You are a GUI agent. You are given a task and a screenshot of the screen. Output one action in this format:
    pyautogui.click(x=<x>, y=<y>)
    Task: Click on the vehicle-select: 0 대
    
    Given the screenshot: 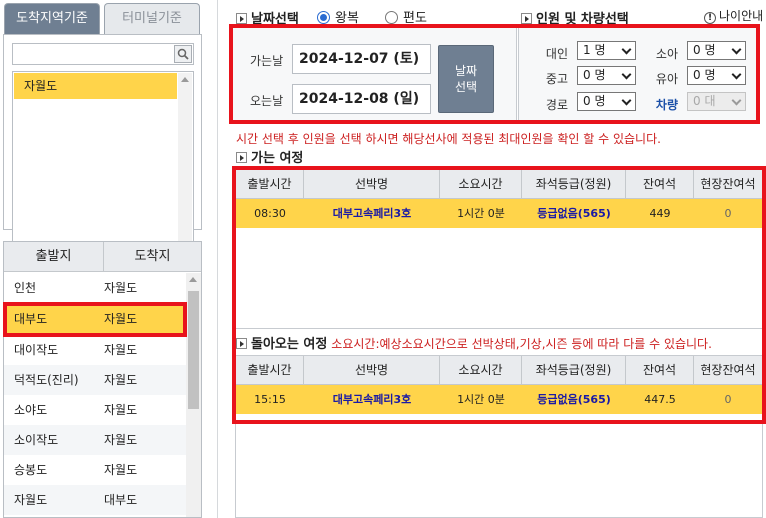 What is the action you would take?
    pyautogui.click(x=716, y=101)
    